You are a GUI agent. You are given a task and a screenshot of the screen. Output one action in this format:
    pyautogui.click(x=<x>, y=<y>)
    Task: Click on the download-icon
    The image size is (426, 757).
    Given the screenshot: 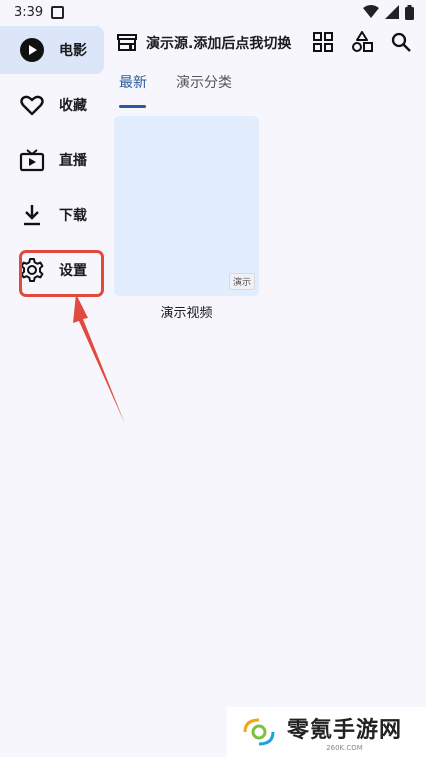 What is the action you would take?
    pyautogui.click(x=32, y=215)
    